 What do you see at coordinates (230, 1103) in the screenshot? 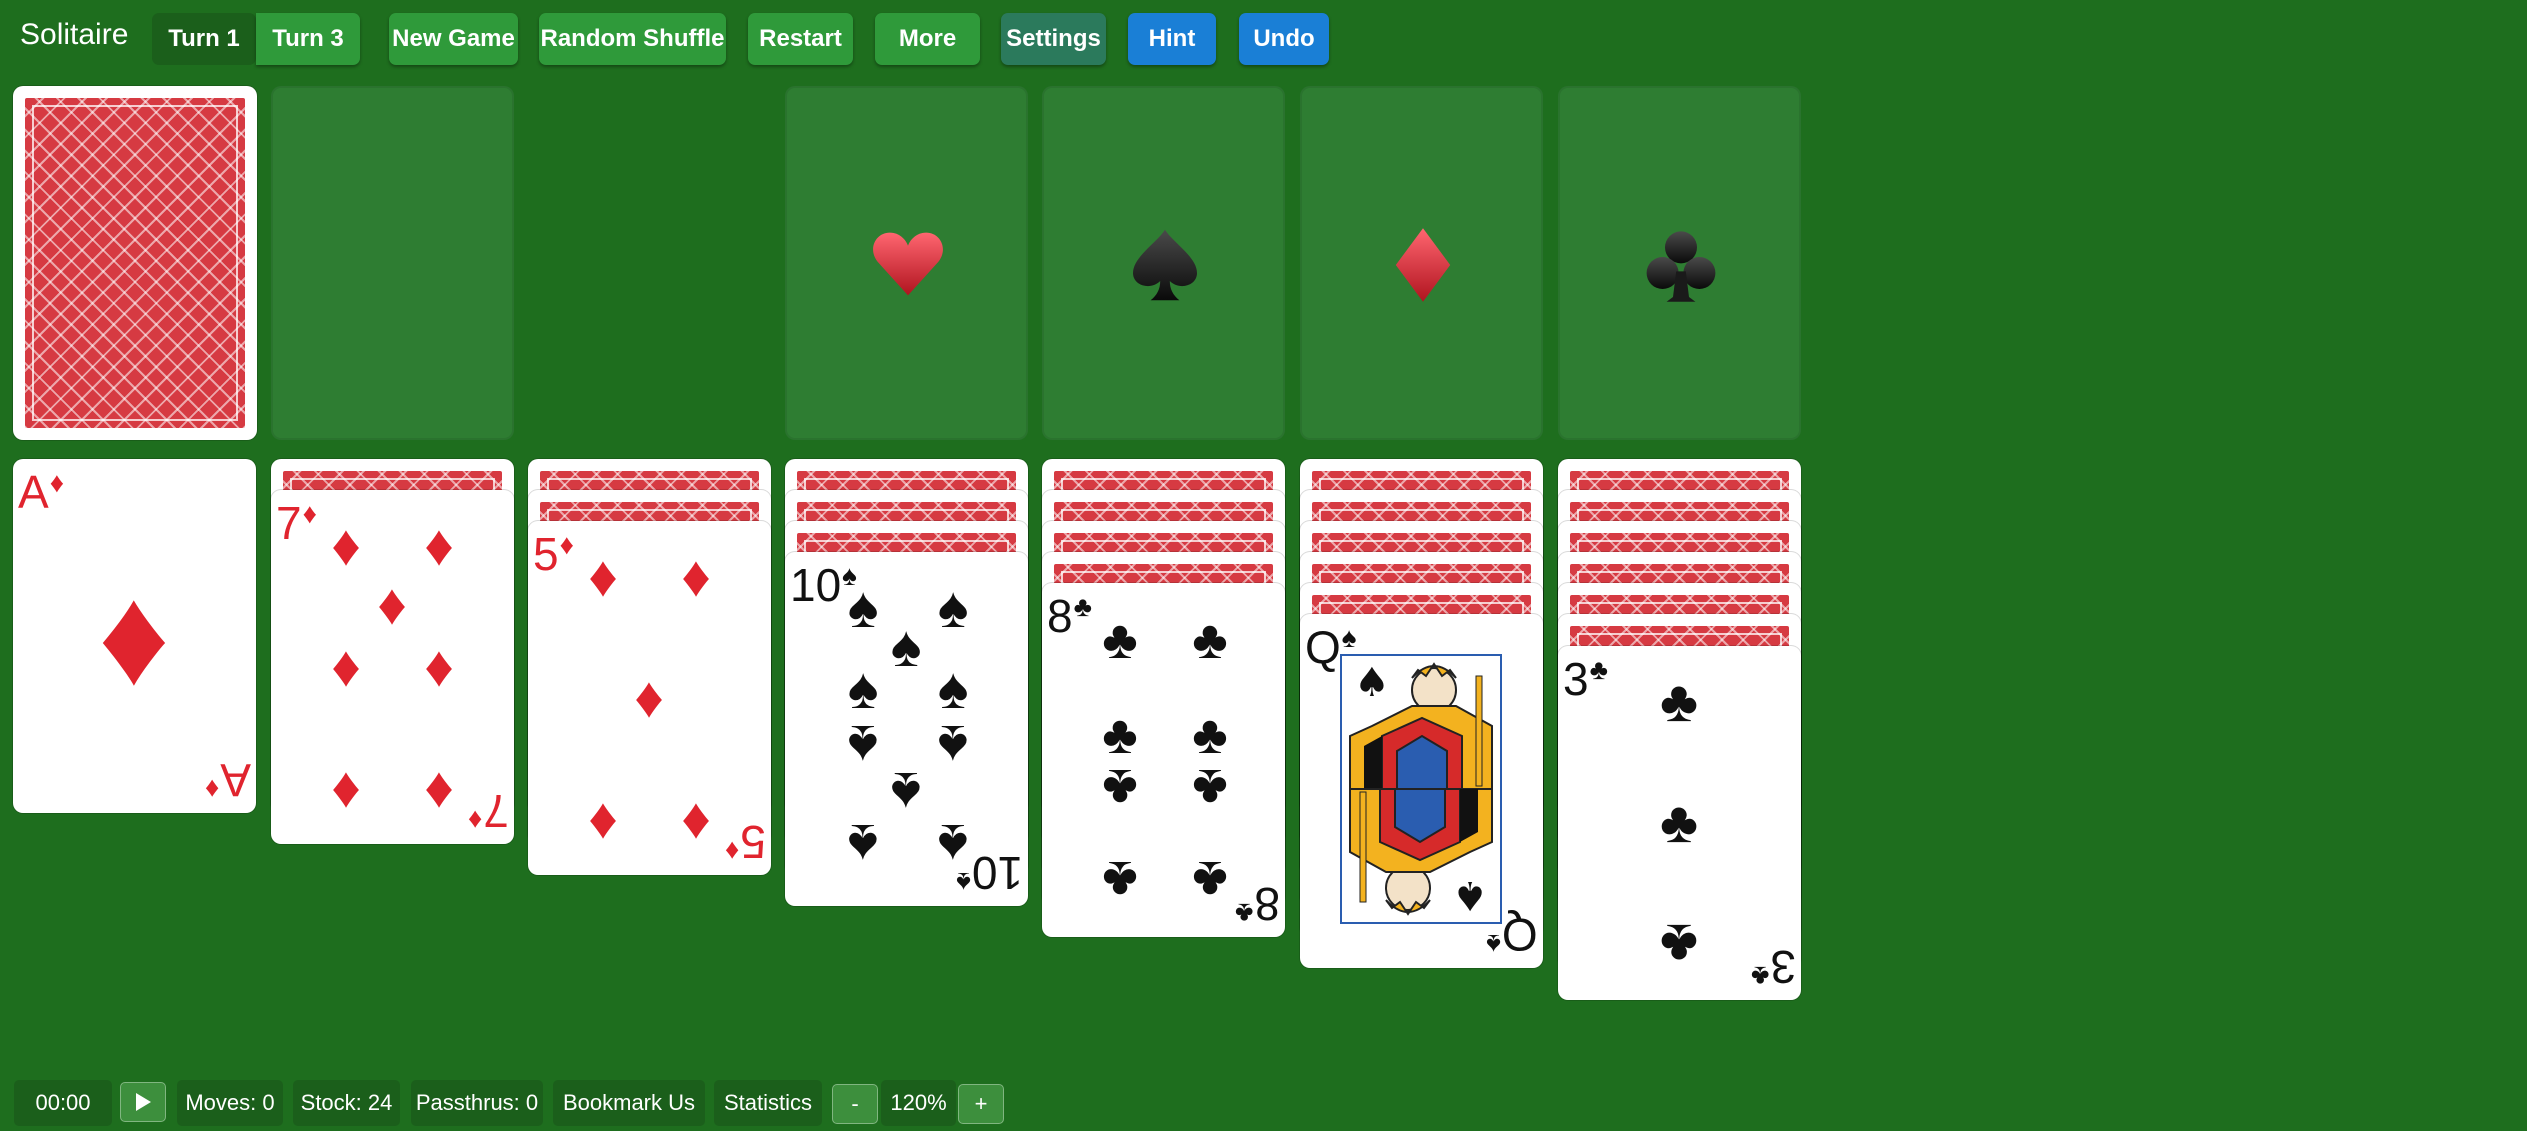
I see `moves-counter: Moves: 0` at bounding box center [230, 1103].